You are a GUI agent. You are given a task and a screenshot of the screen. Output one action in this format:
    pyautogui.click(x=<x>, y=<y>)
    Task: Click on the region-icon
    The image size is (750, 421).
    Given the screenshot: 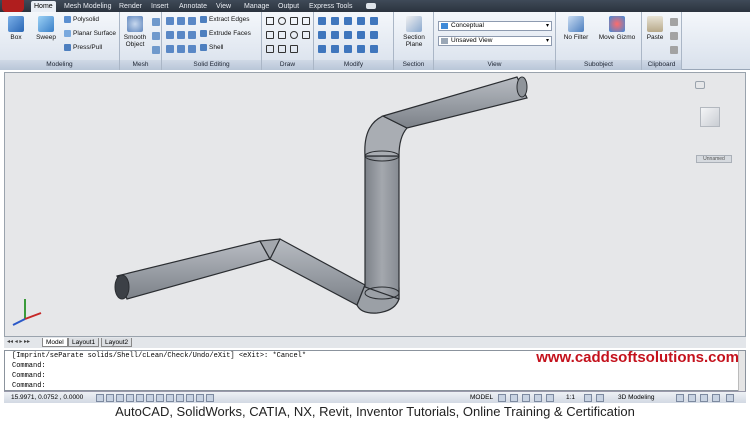 What is the action you would take?
    pyautogui.click(x=282, y=49)
    